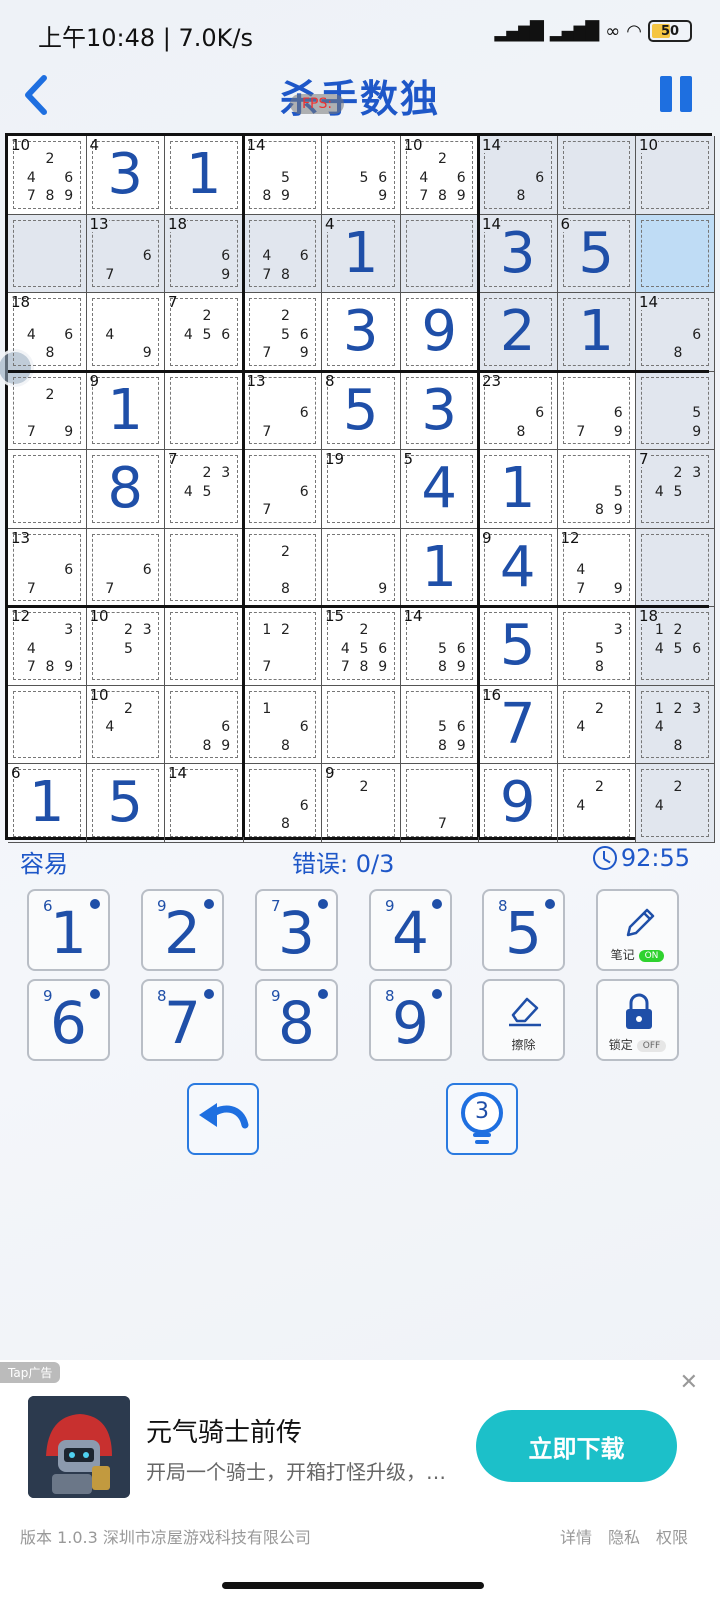 The image size is (720, 1600). Describe the element at coordinates (296, 930) in the screenshot. I see `number-key-3: 73` at that location.